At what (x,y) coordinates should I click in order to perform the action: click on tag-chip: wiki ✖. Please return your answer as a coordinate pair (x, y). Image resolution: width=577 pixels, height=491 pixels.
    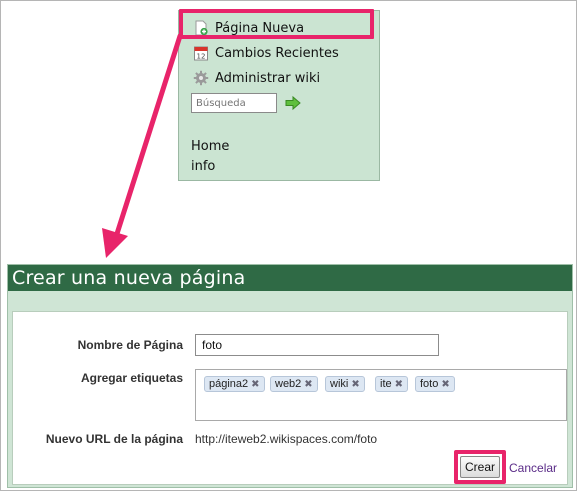
    Looking at the image, I should click on (345, 384).